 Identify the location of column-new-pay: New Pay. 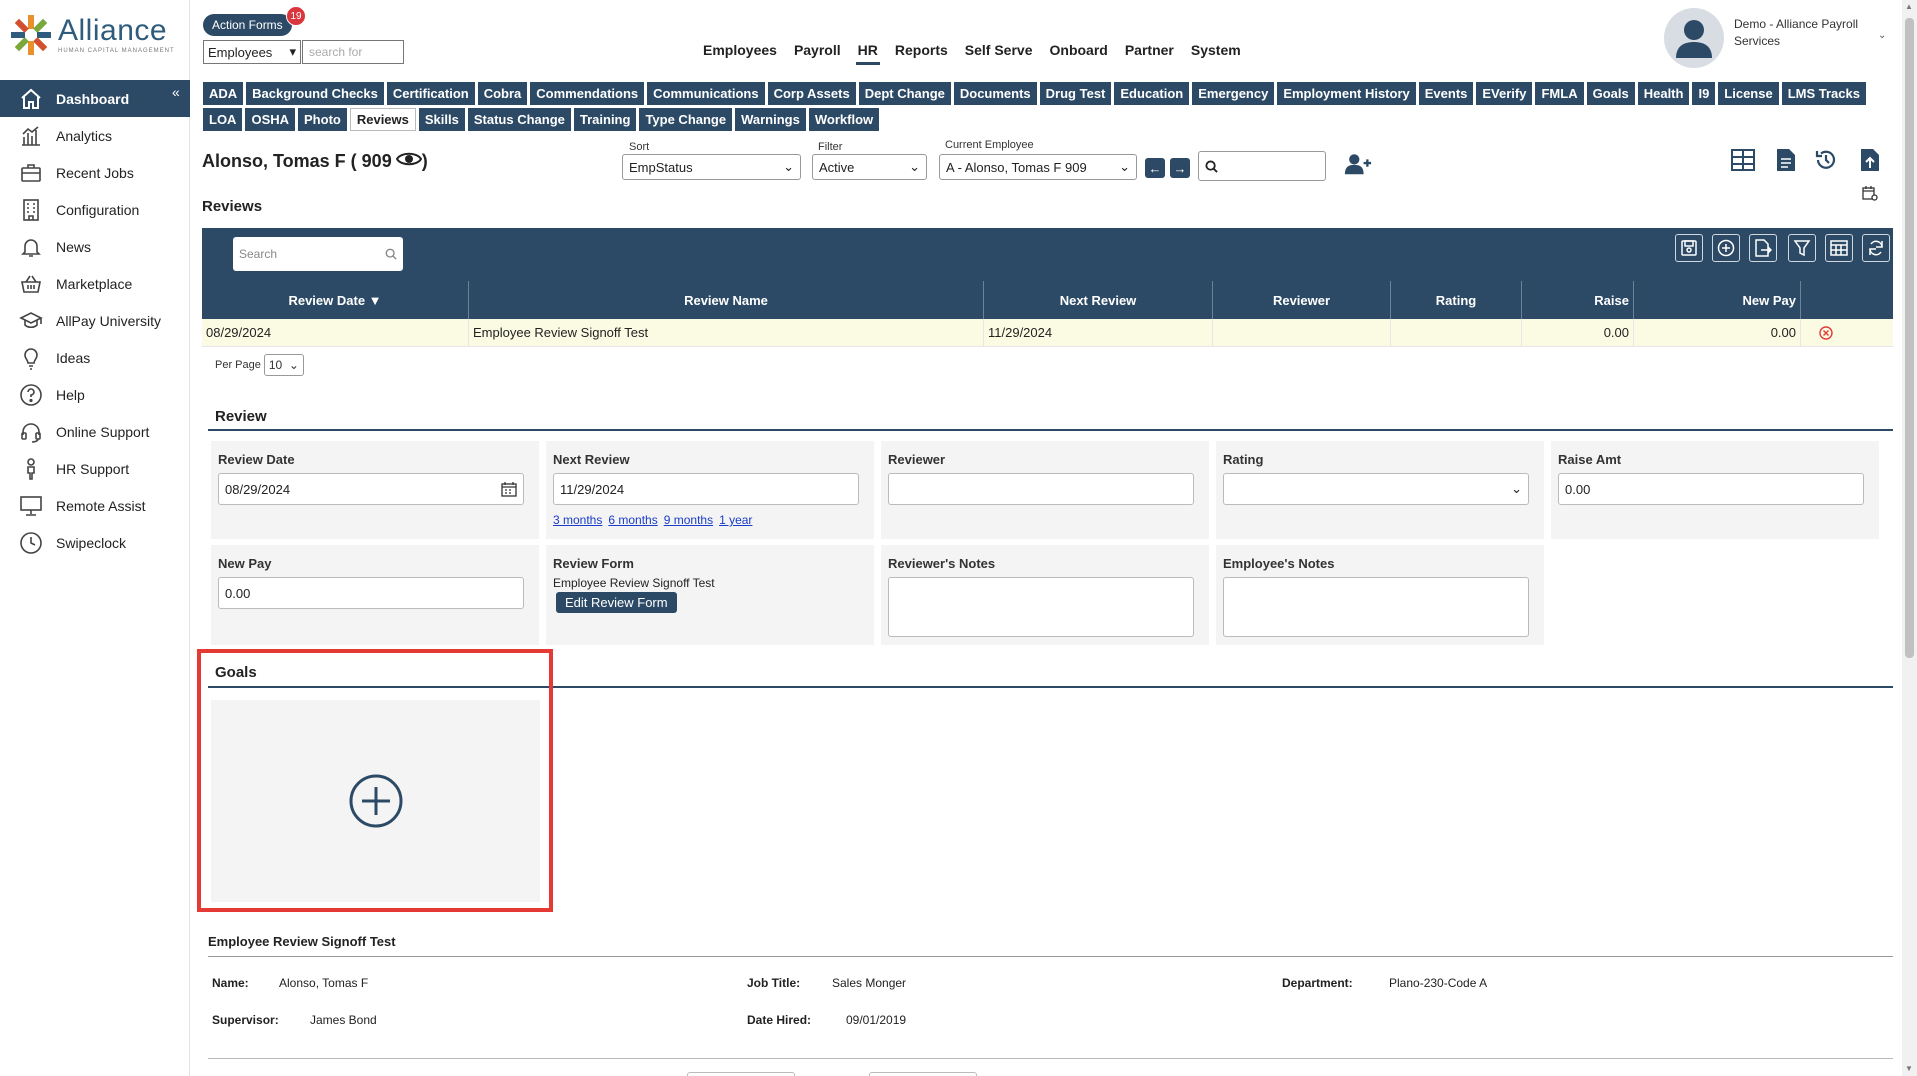
(1717, 300).